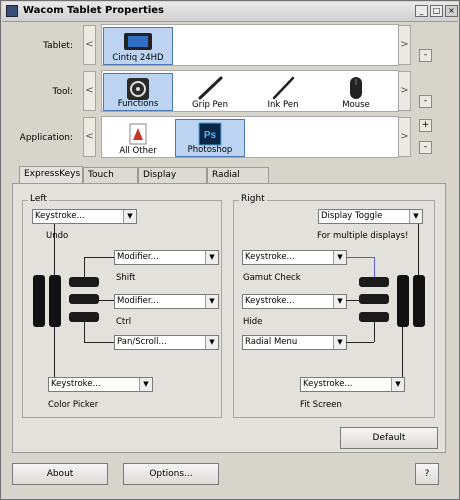 The image size is (460, 500). What do you see at coordinates (271, 342) in the screenshot?
I see `combo-value: Radial Menu` at bounding box center [271, 342].